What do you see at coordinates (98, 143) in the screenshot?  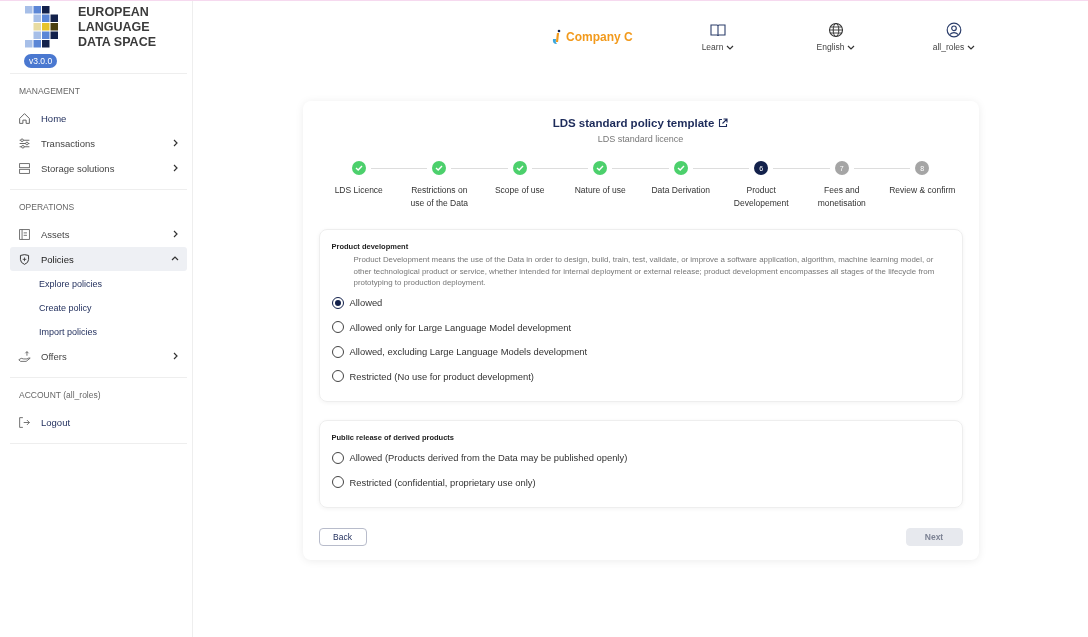 I see `sidebar-item: Transactions` at bounding box center [98, 143].